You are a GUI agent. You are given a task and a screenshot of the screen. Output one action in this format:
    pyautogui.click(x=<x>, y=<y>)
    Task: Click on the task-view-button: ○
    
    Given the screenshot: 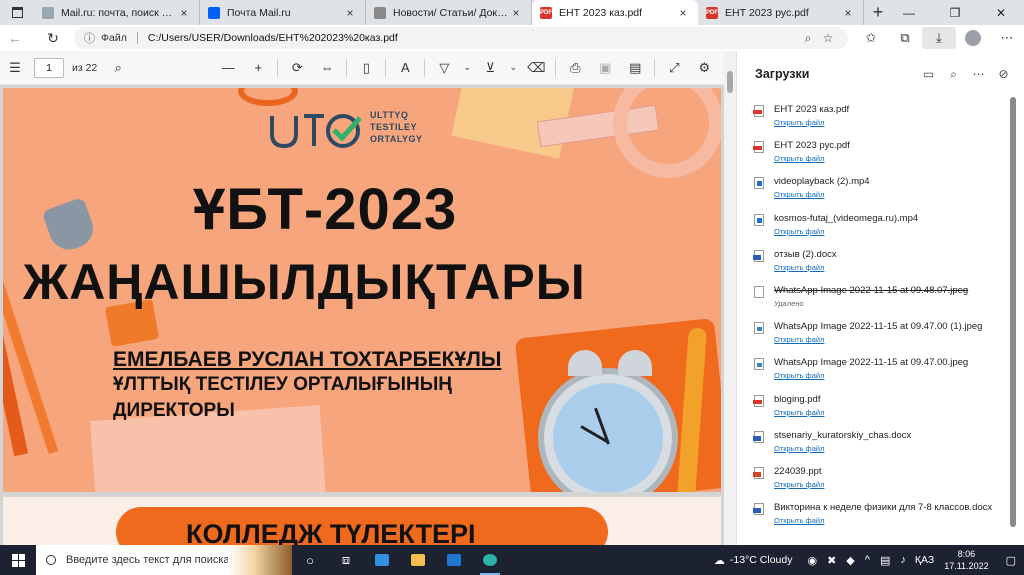 What is the action you would take?
    pyautogui.click(x=310, y=560)
    